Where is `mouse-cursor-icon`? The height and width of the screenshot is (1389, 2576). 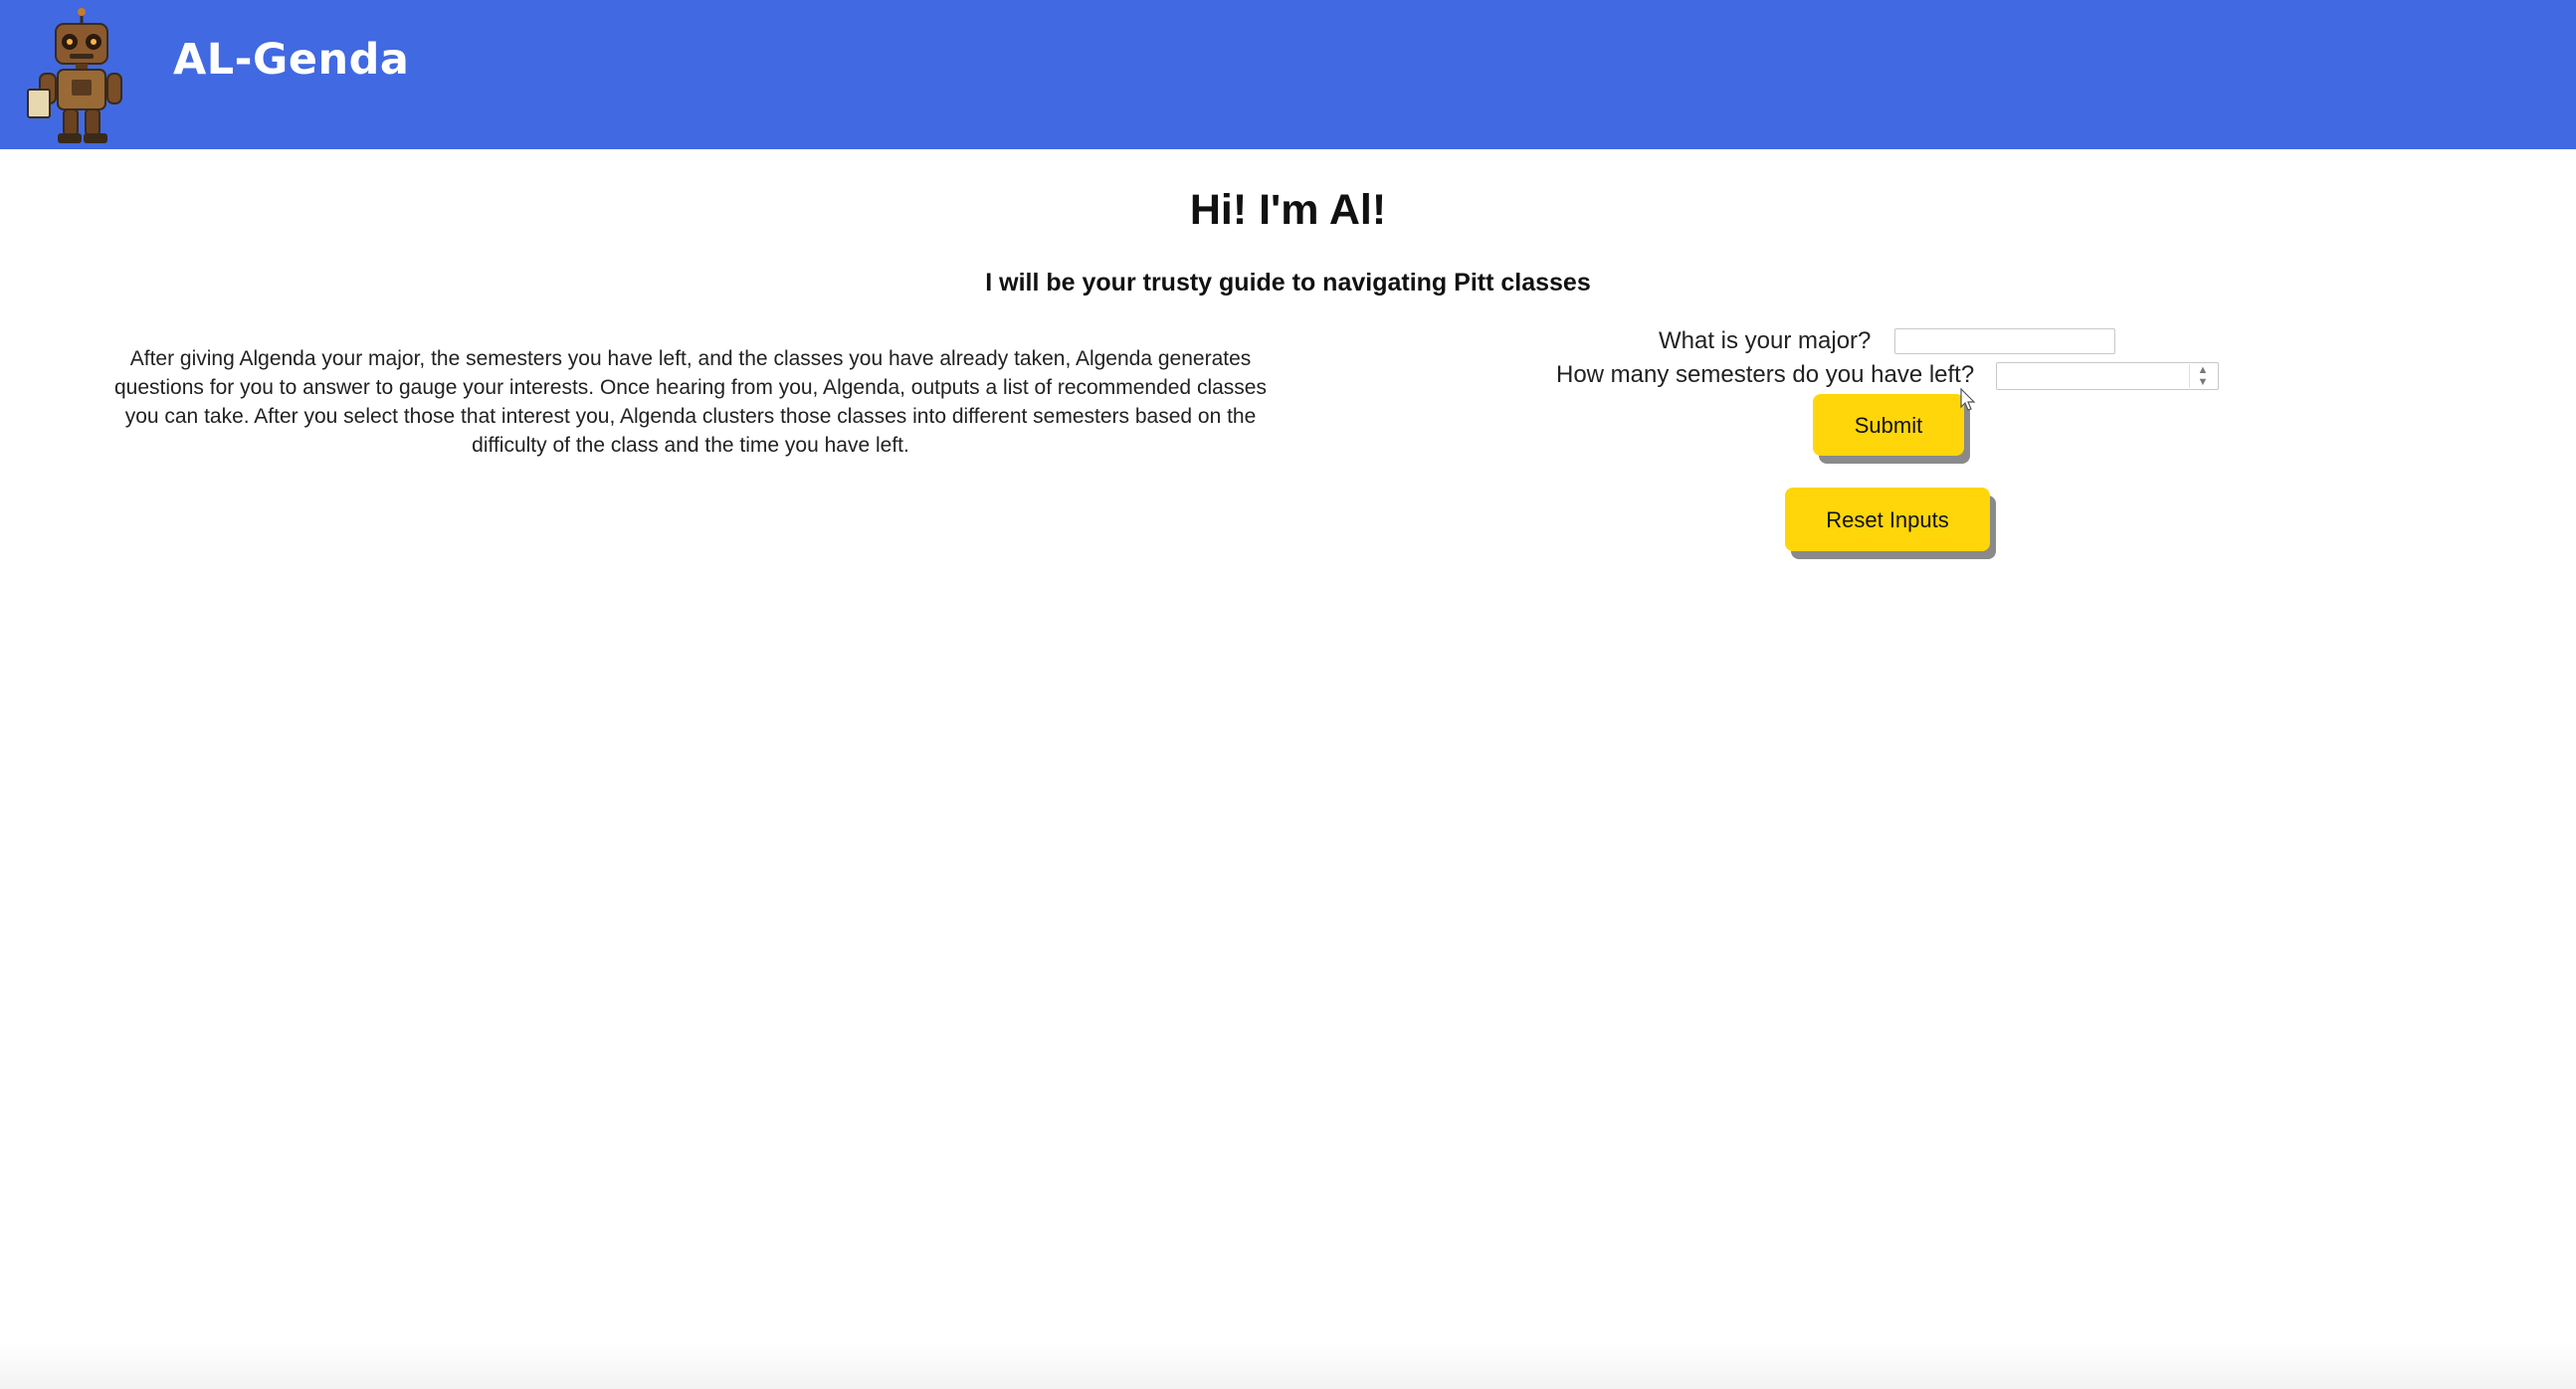
mouse-cursor-icon is located at coordinates (1968, 399).